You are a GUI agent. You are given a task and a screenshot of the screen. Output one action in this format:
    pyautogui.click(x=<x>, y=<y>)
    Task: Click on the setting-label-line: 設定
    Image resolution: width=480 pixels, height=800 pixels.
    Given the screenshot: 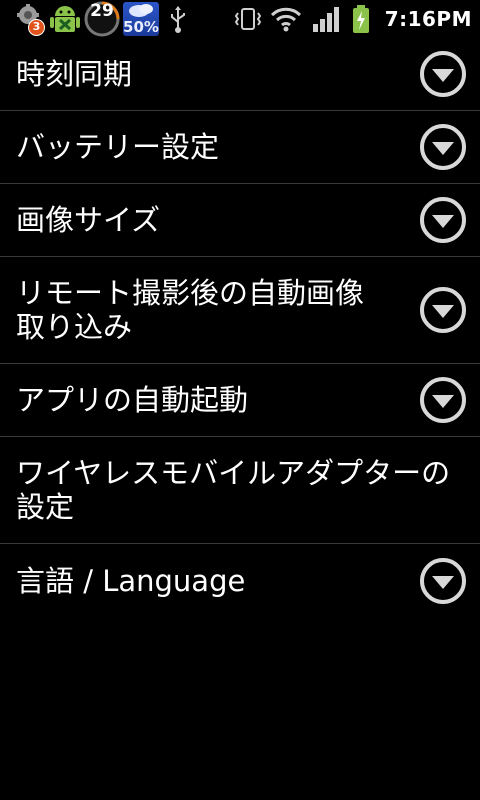 What is the action you would take?
    pyautogui.click(x=45, y=507)
    